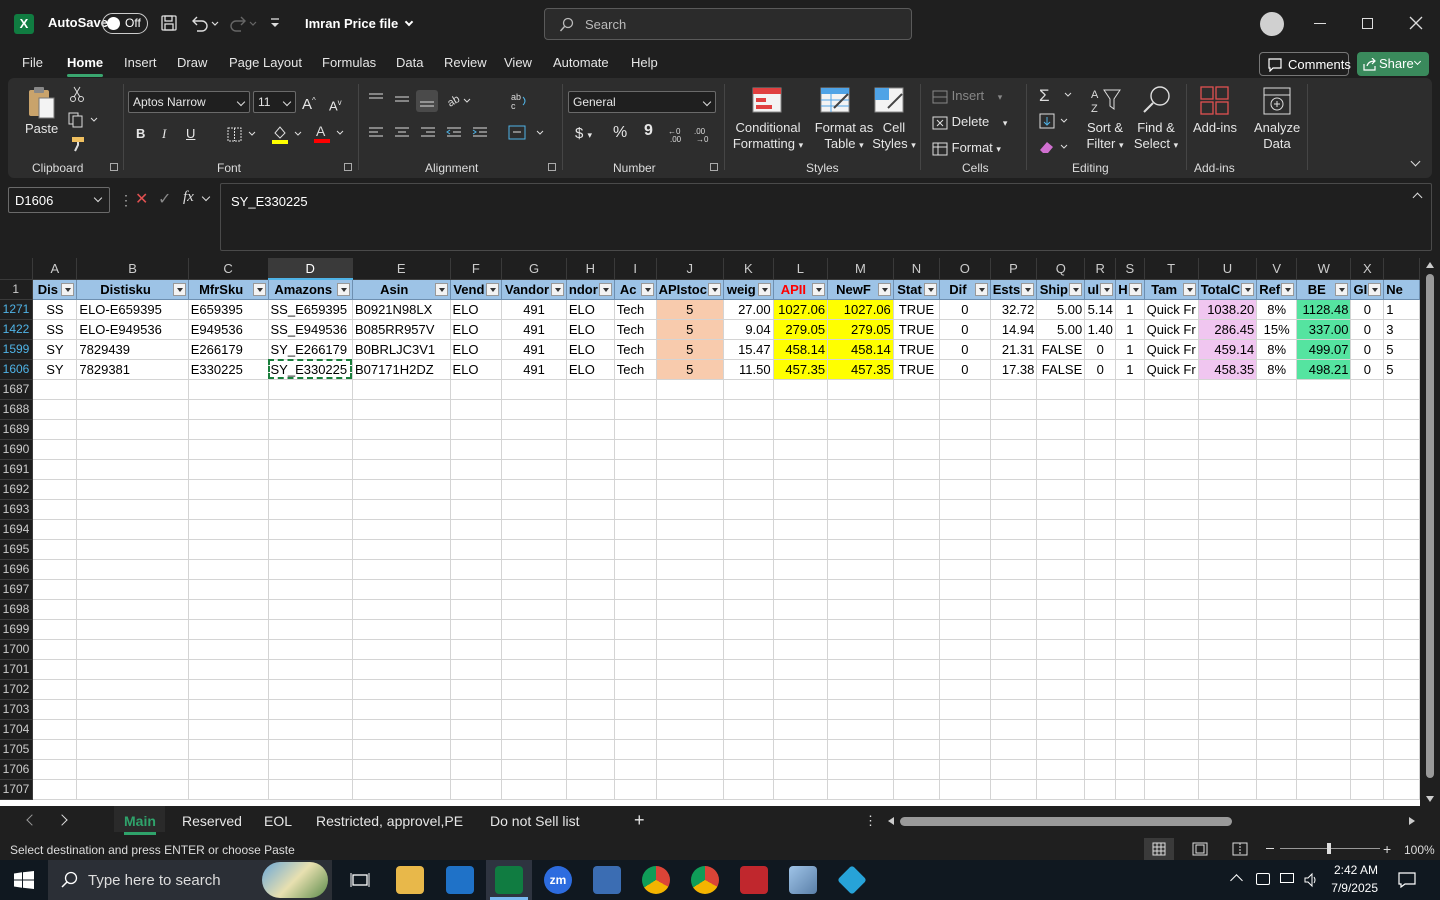 The image size is (1440, 900). What do you see at coordinates (132, 369) in the screenshot?
I see `cell: 7829381` at bounding box center [132, 369].